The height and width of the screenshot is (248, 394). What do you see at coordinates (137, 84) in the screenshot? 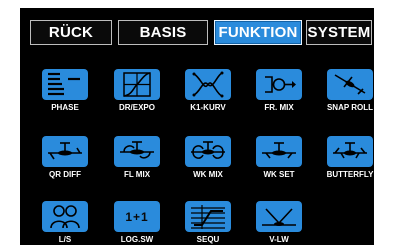
I see `expo-curve-icon` at bounding box center [137, 84].